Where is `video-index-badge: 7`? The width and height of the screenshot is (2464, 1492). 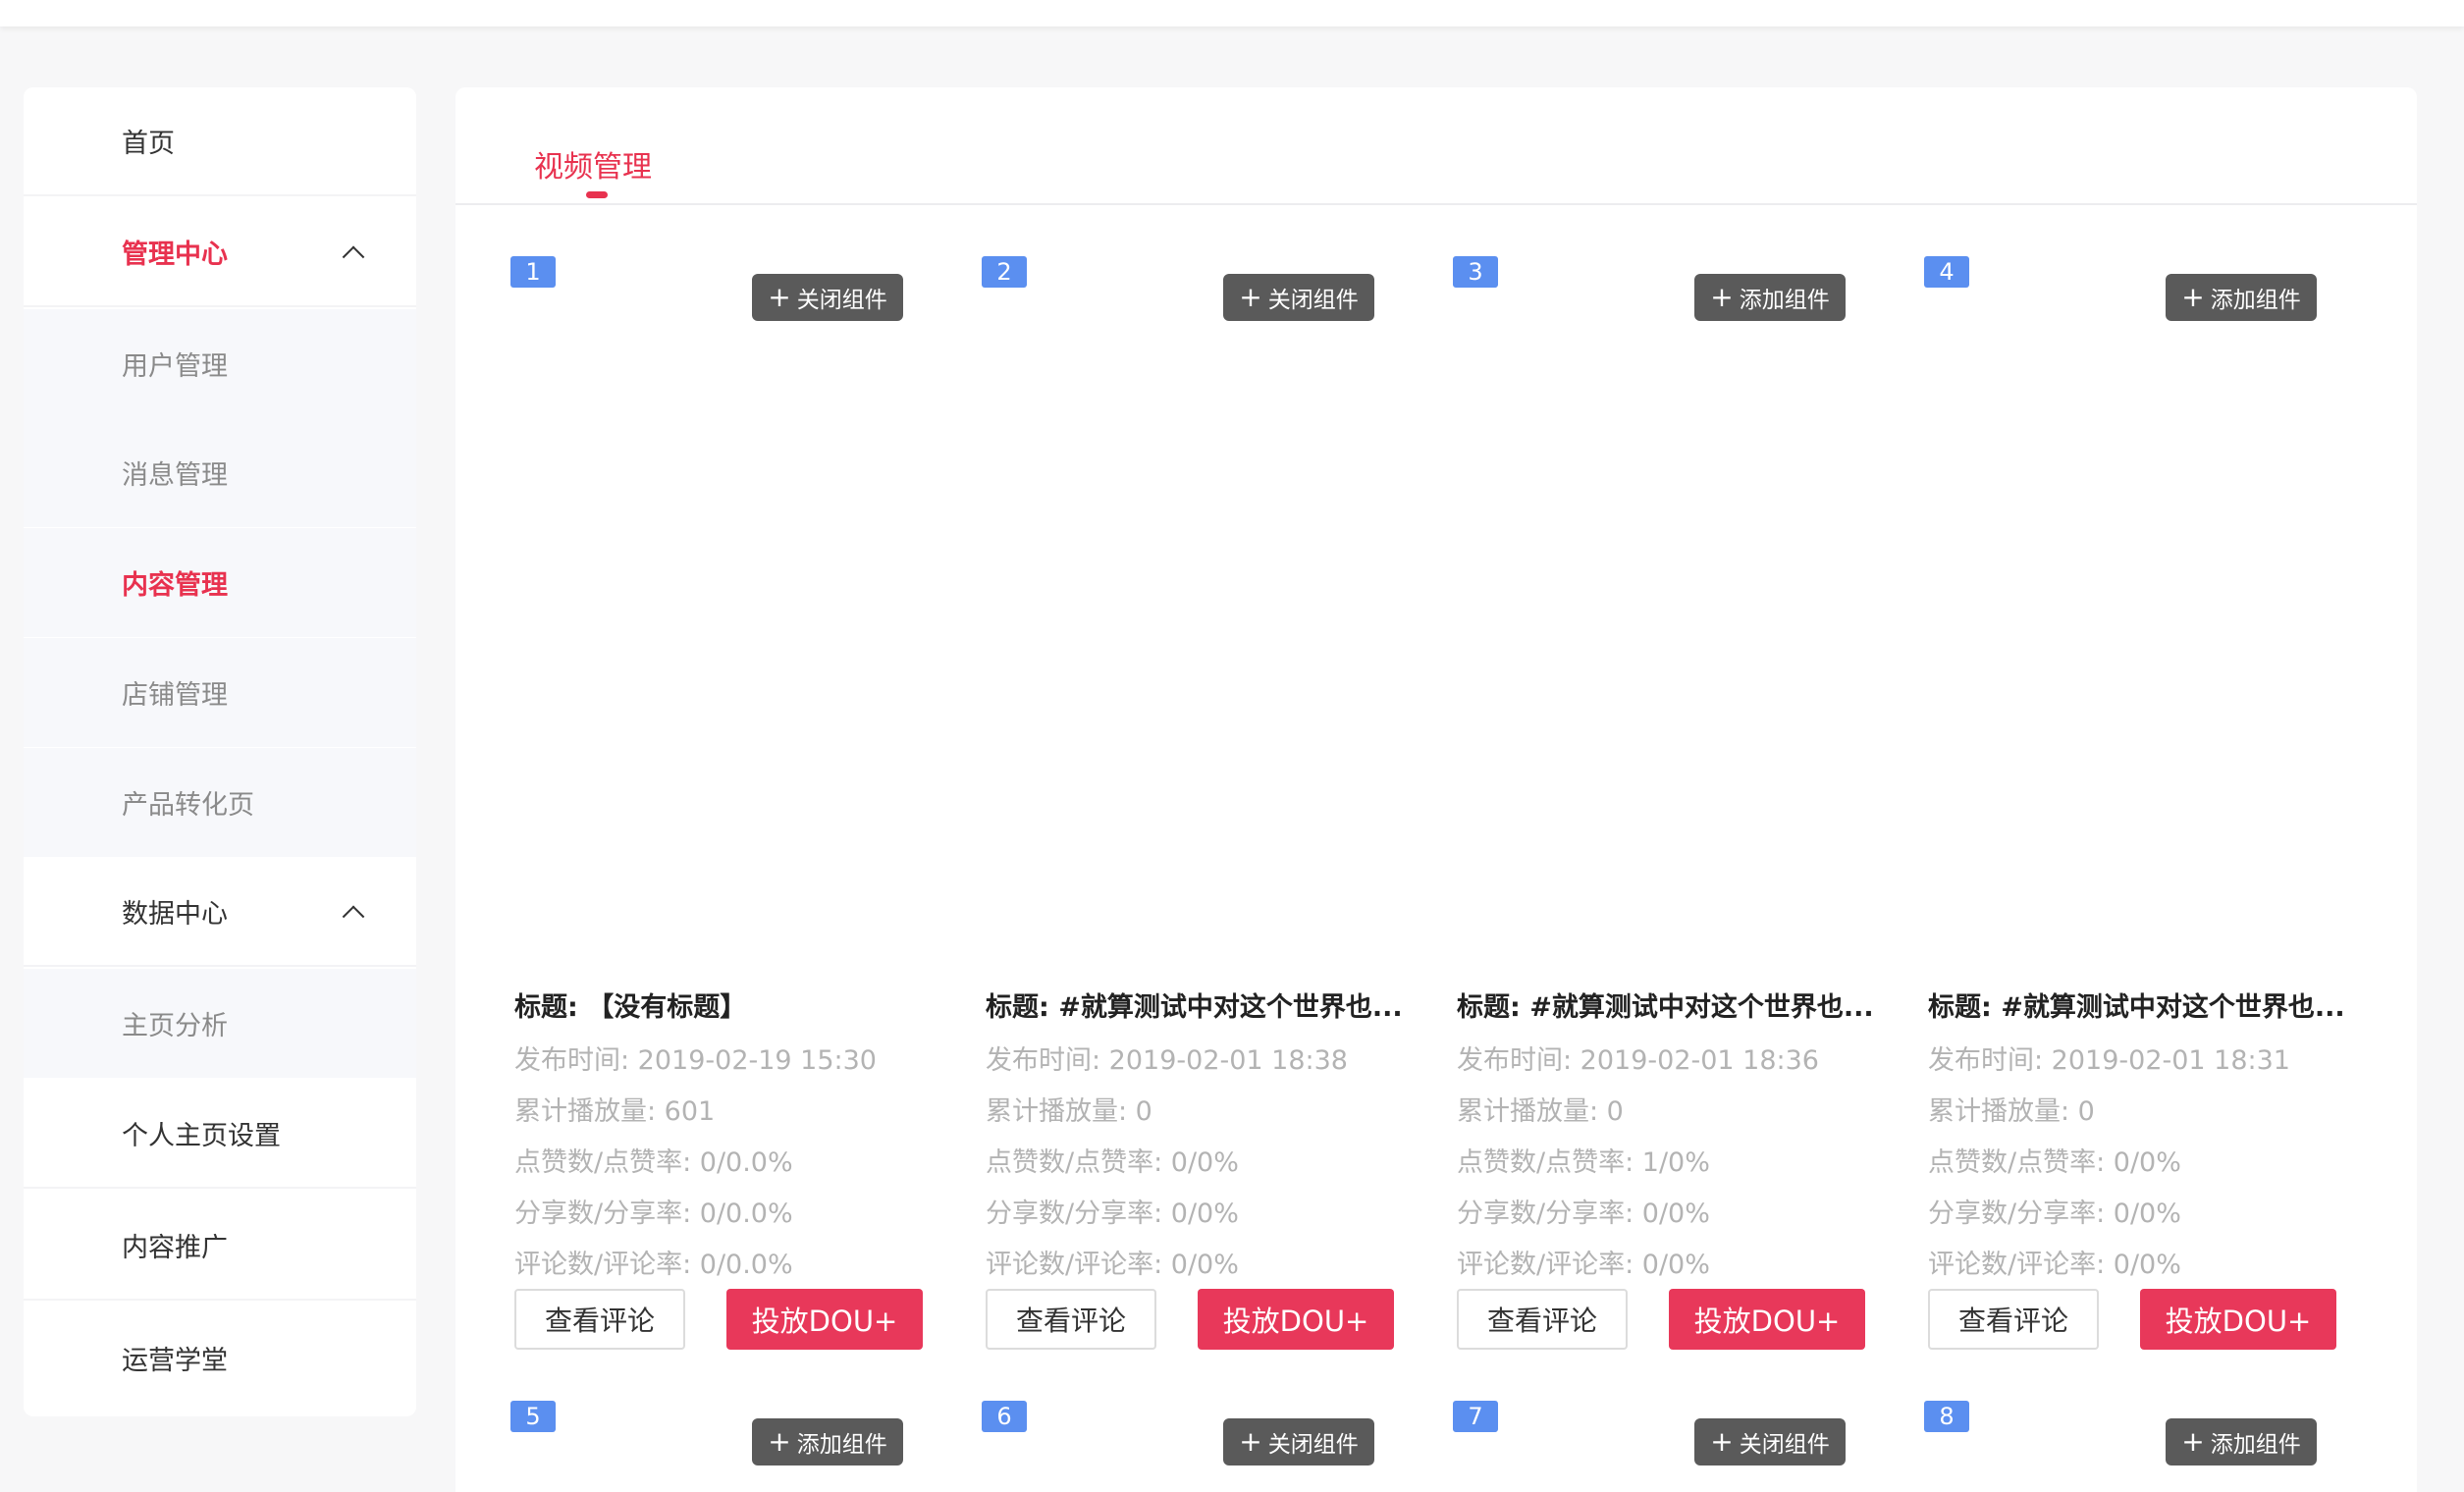
video-index-badge: 7 is located at coordinates (1475, 1417).